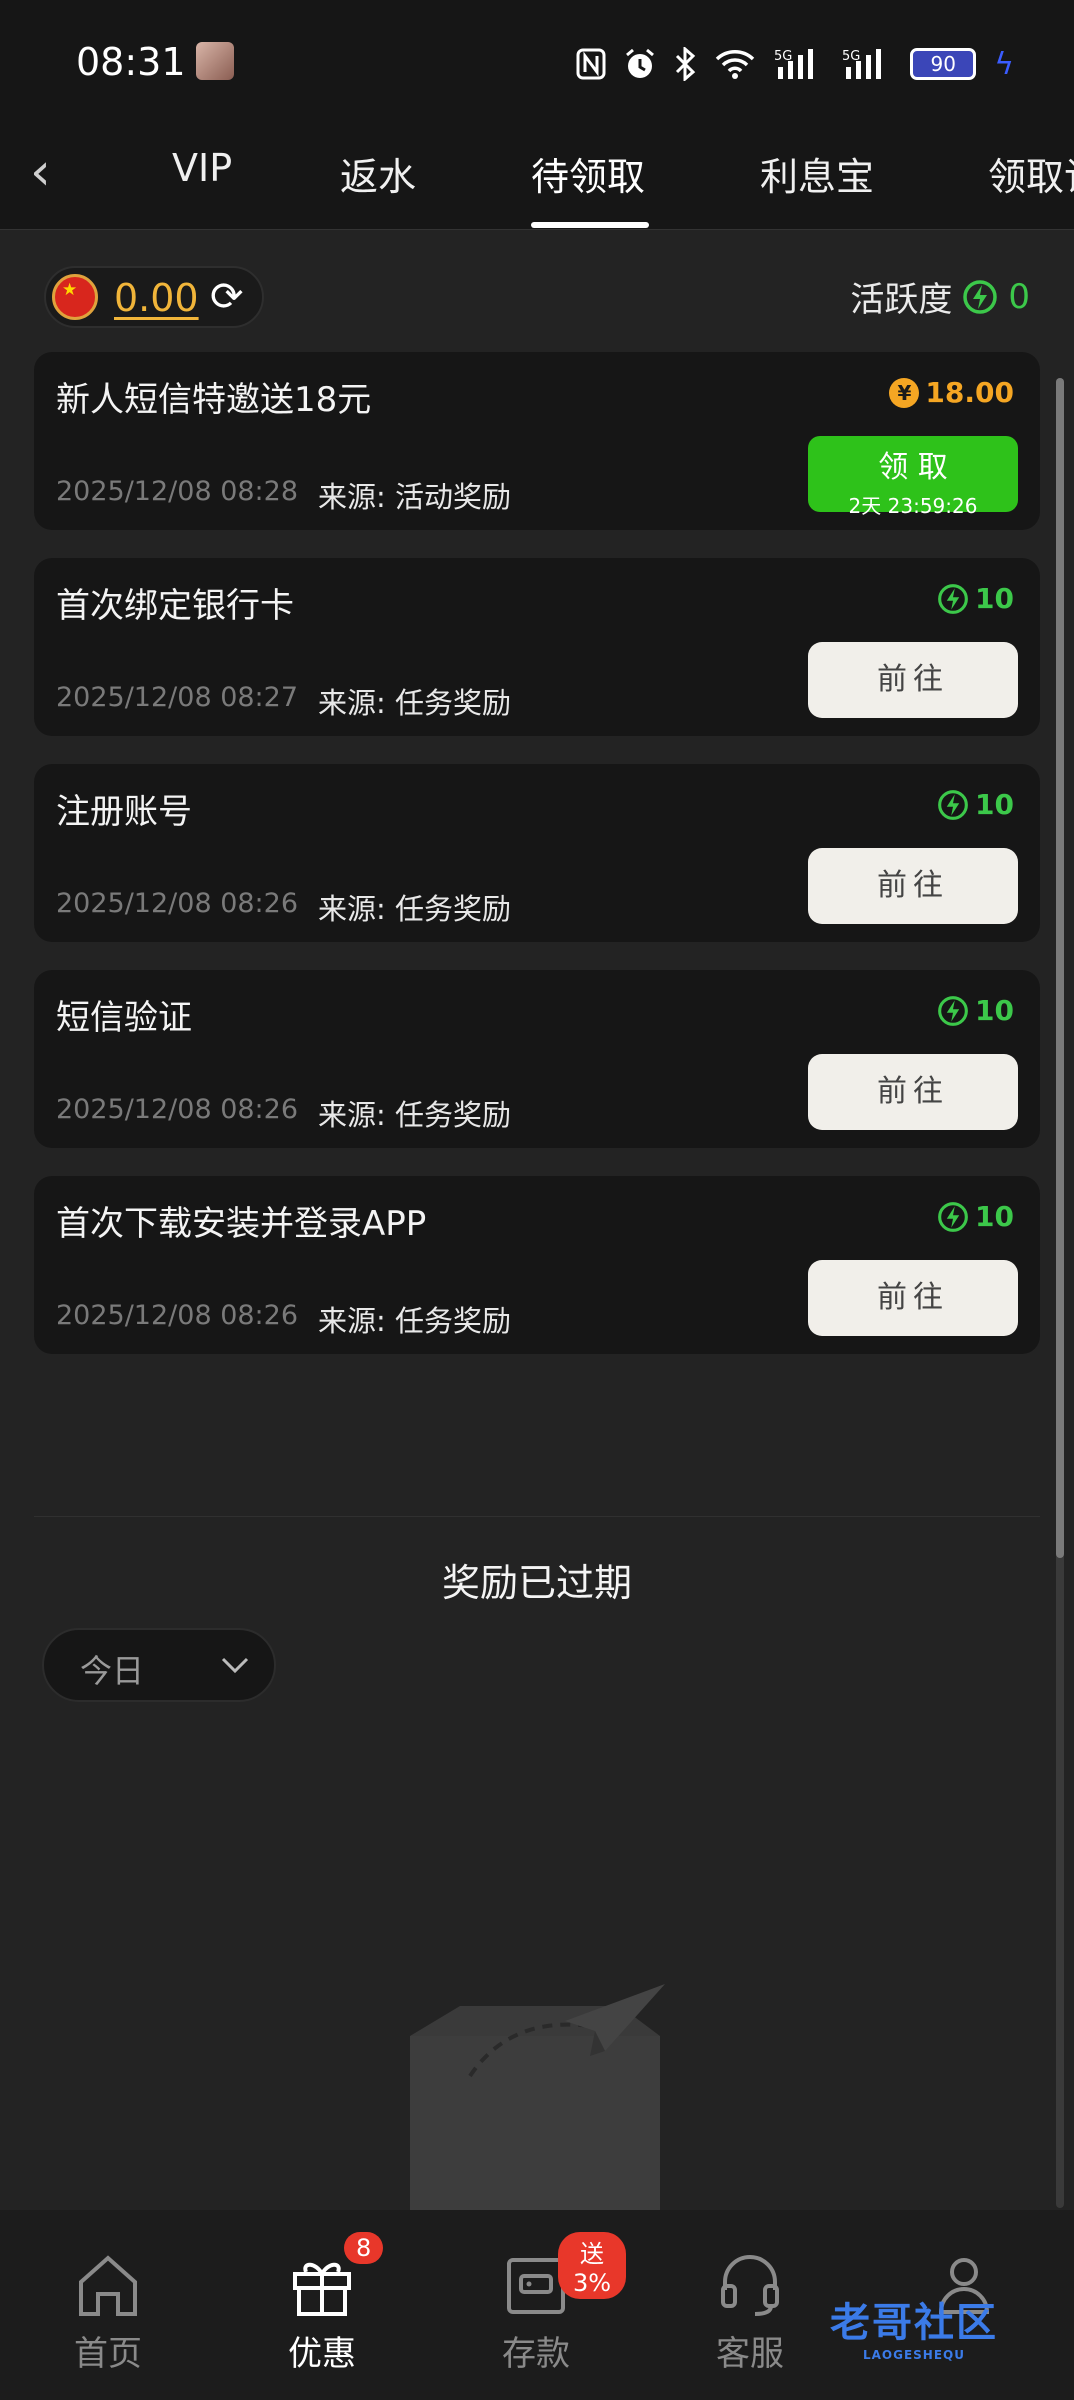  What do you see at coordinates (913, 467) in the screenshot?
I see `claim-label: 领 取` at bounding box center [913, 467].